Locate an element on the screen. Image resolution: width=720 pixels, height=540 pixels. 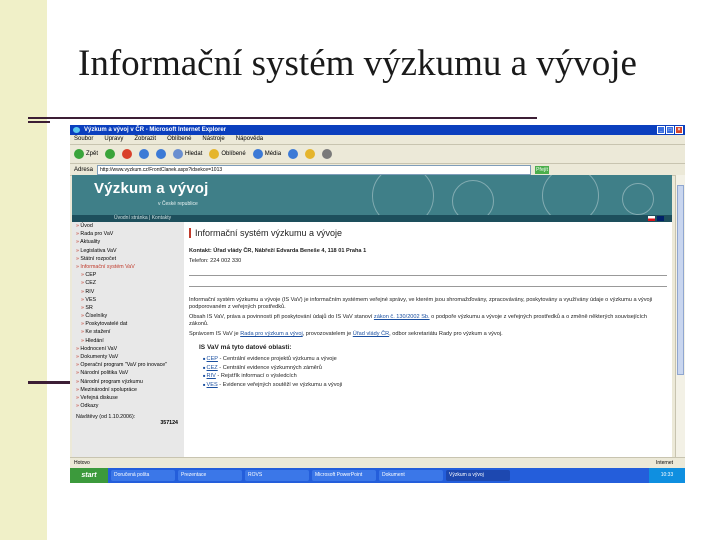
sidebar-nav-item: Národní politika VaV is located at coordinates (128, 373).